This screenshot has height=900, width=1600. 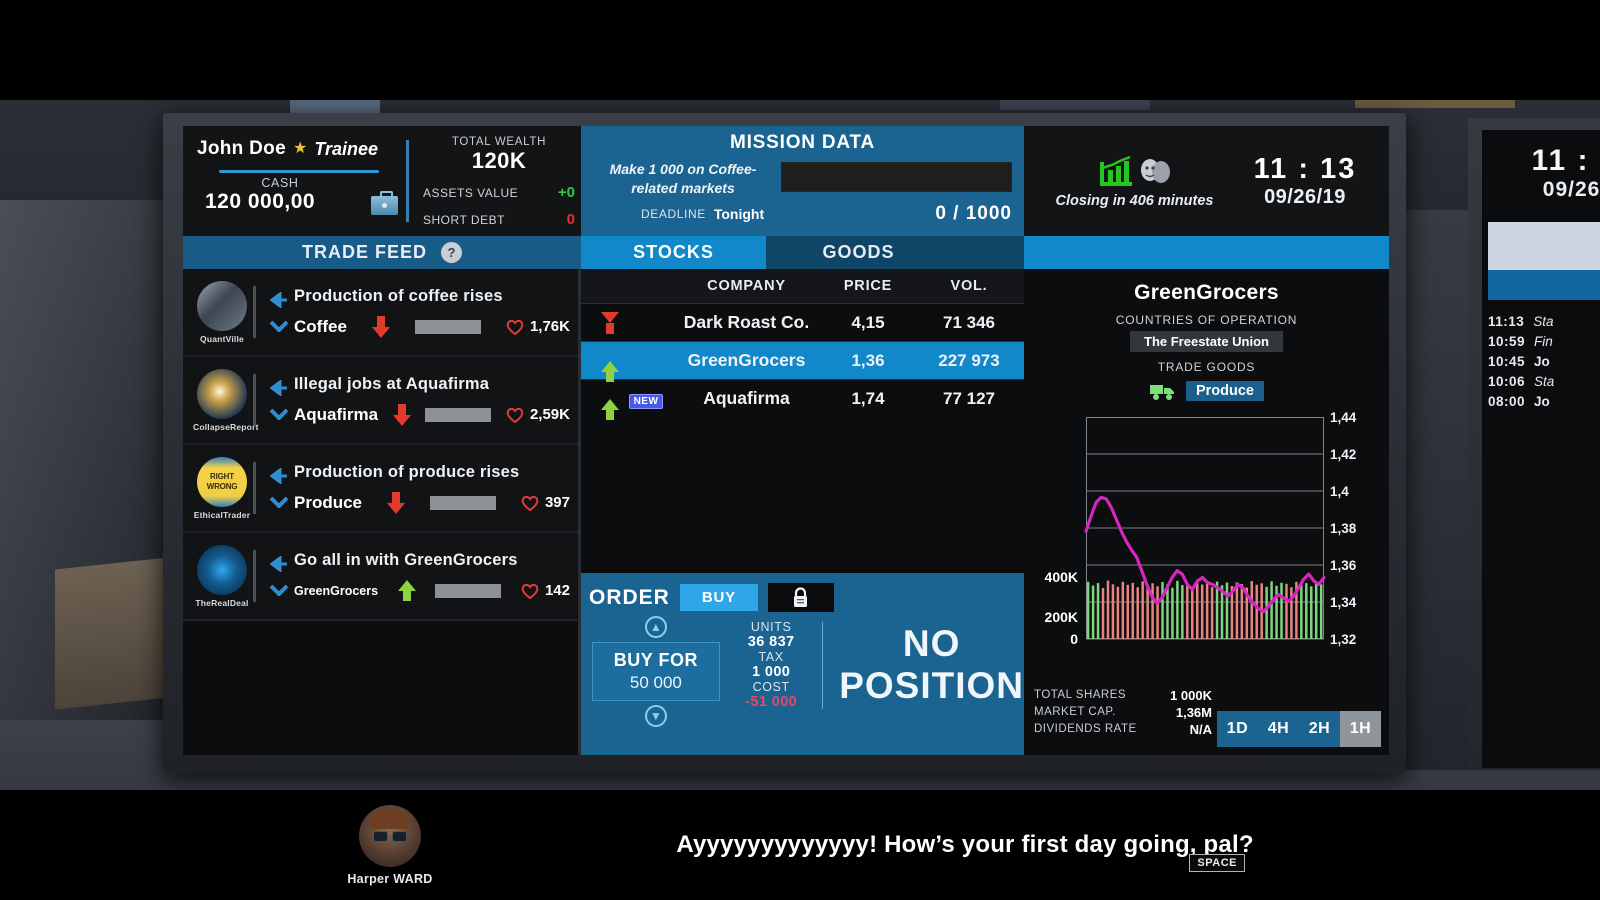 What do you see at coordinates (969, 286) in the screenshot?
I see `th-vol: VOL.` at bounding box center [969, 286].